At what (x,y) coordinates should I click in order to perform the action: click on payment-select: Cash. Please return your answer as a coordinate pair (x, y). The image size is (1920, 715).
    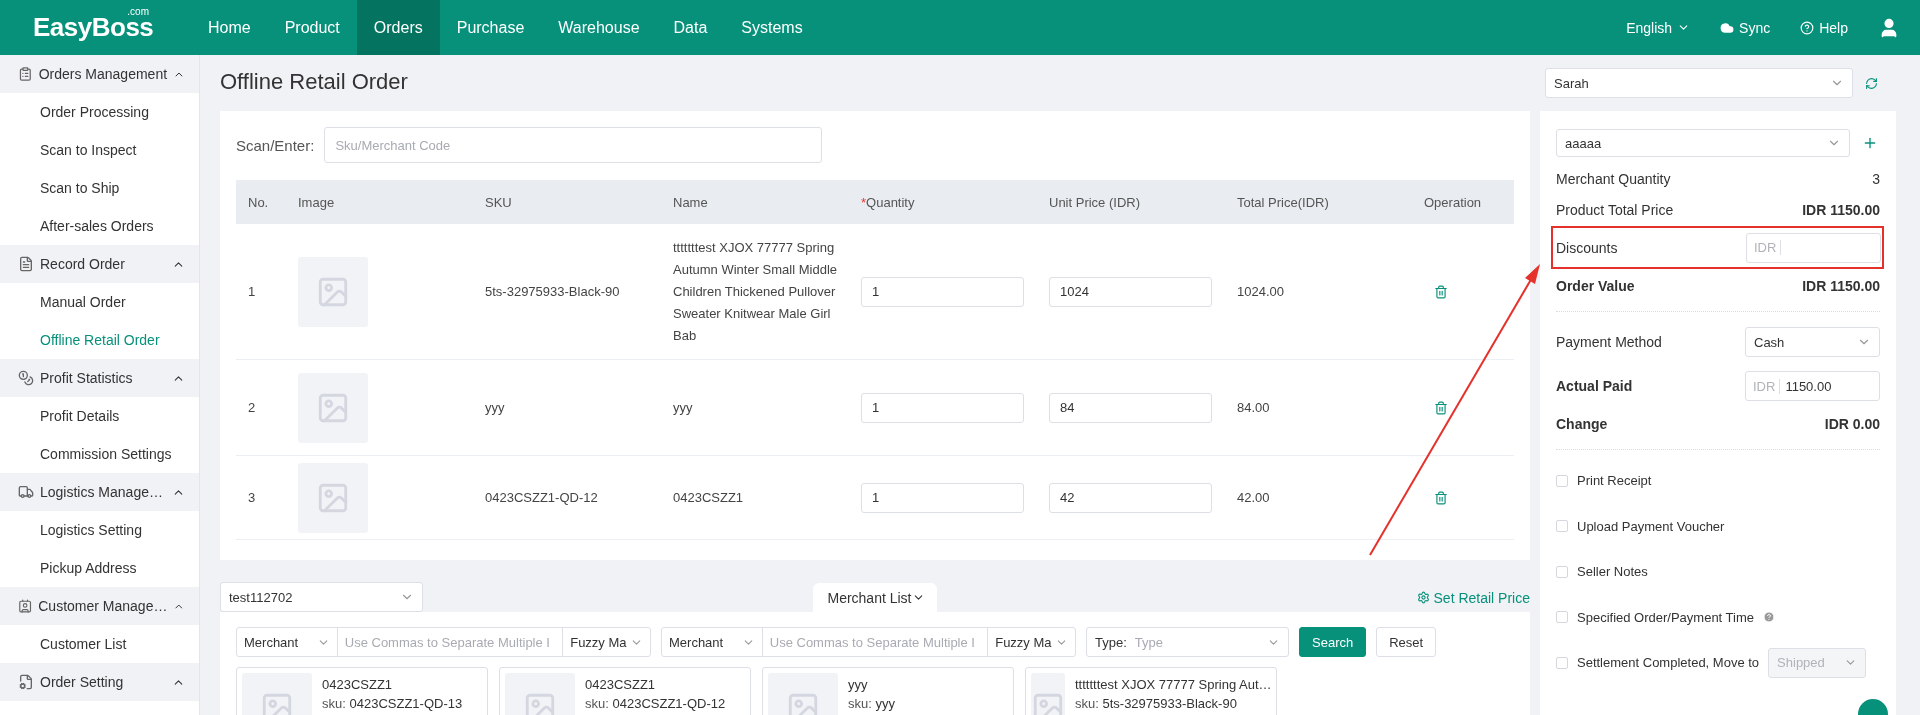
    Looking at the image, I should click on (1812, 342).